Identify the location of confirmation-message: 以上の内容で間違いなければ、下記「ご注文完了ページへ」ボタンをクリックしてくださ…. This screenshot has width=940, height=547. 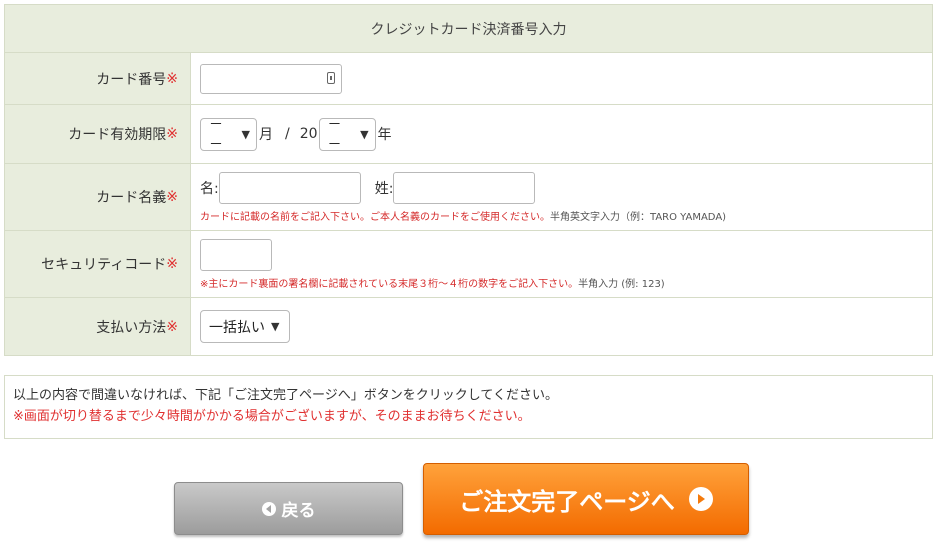
(468, 407).